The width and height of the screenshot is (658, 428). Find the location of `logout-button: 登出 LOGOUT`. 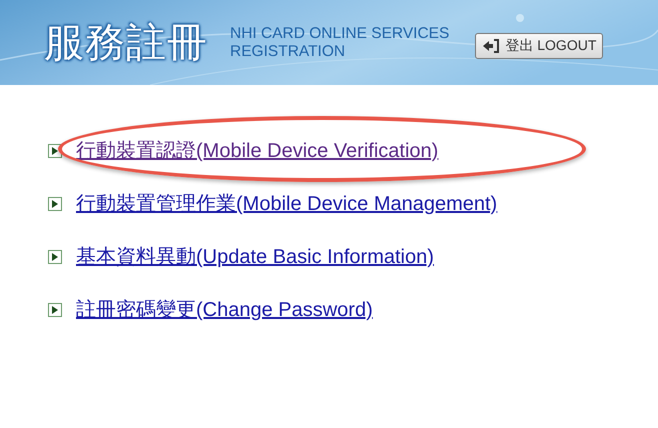

logout-button: 登出 LOGOUT is located at coordinates (539, 45).